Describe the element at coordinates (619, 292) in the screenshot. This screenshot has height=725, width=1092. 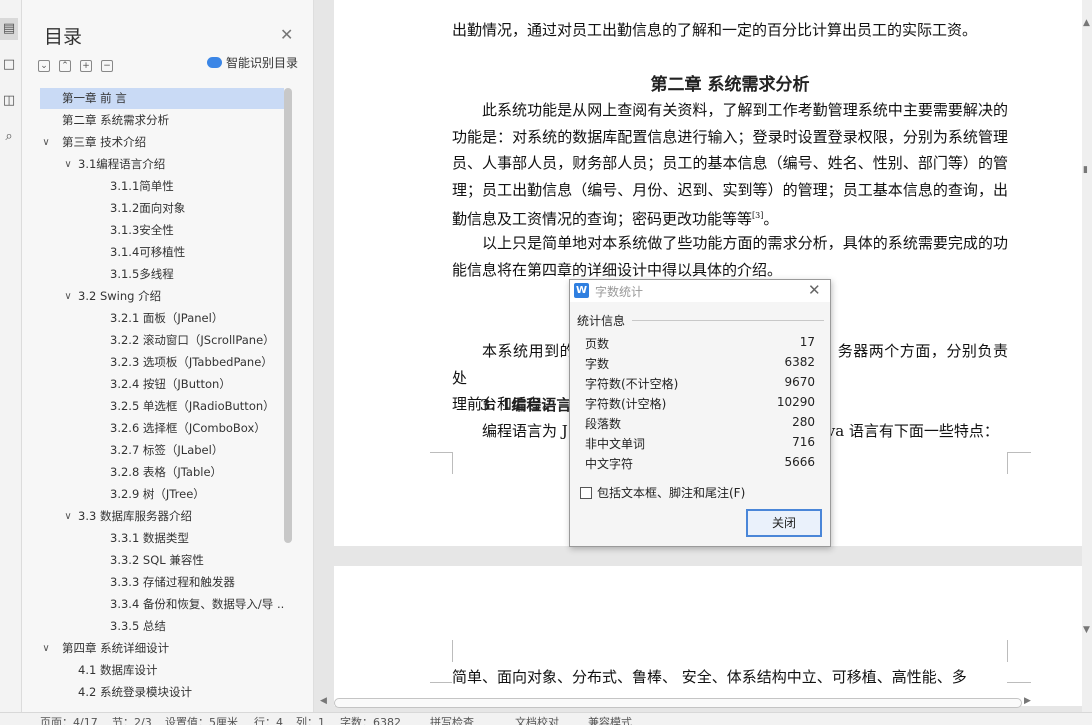
I see `dialog-title: 字数统计` at that location.